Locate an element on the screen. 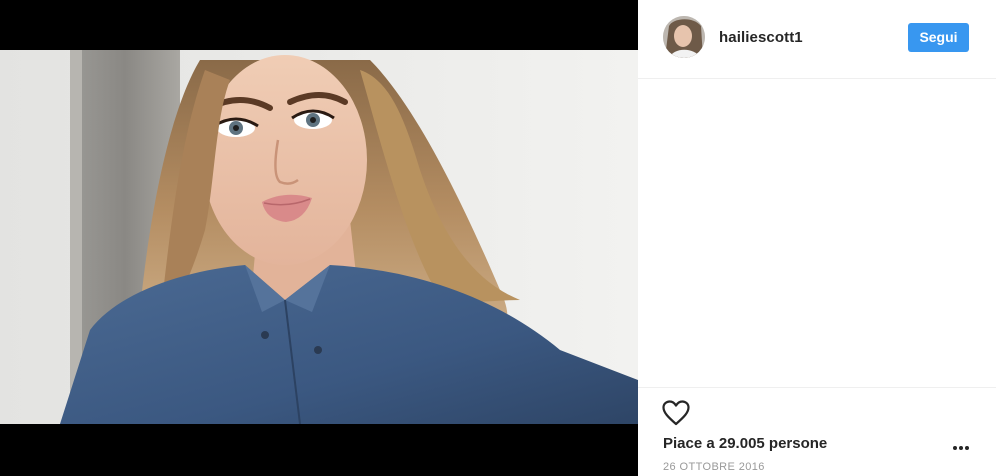  post-date: 26 OTTOBRE 2016 is located at coordinates (714, 467).